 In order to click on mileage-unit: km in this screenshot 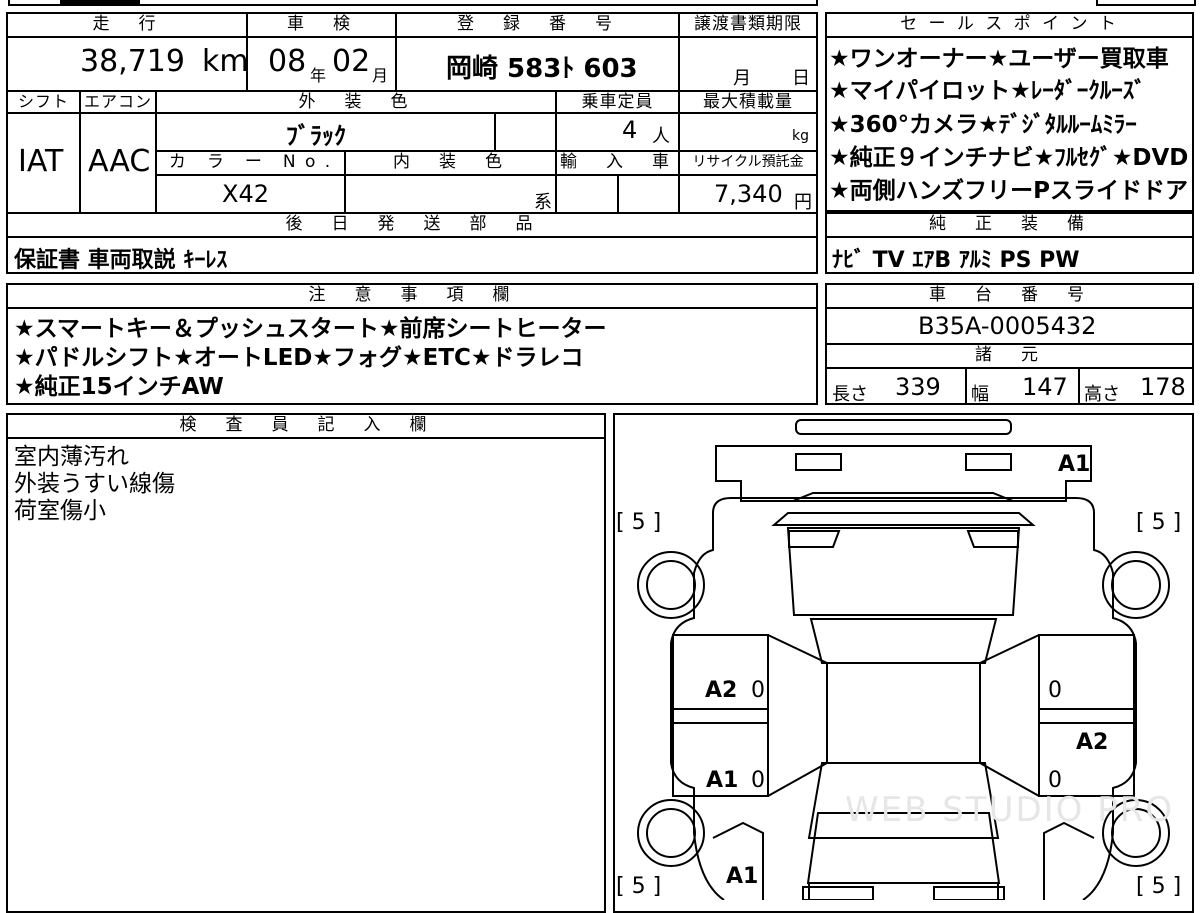, I will do `click(225, 61)`.